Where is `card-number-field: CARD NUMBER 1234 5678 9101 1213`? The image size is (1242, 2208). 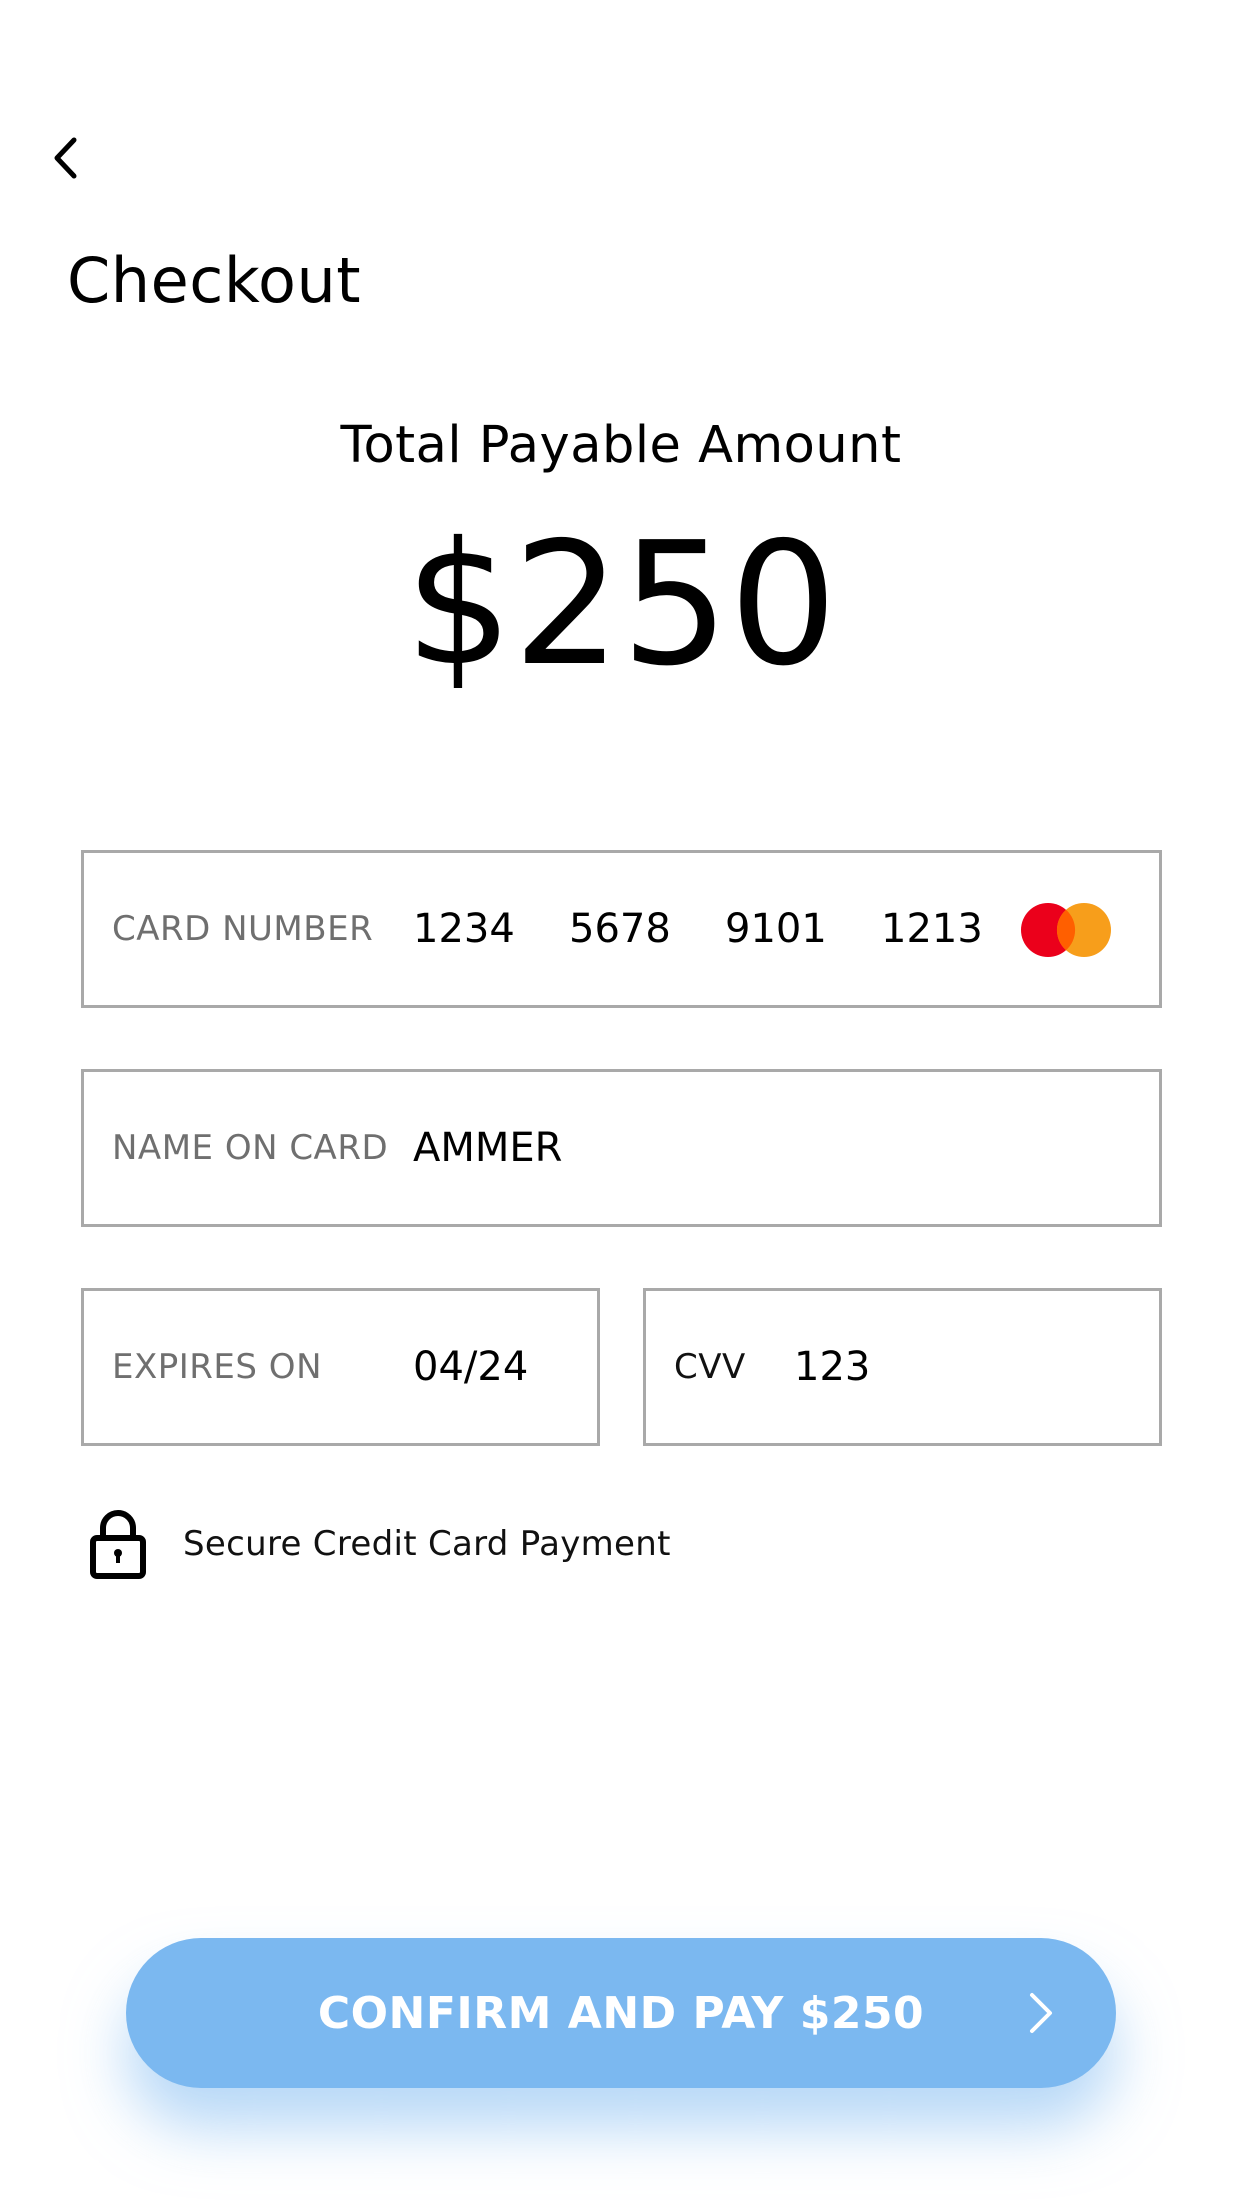 card-number-field: CARD NUMBER 1234 5678 9101 1213 is located at coordinates (621, 929).